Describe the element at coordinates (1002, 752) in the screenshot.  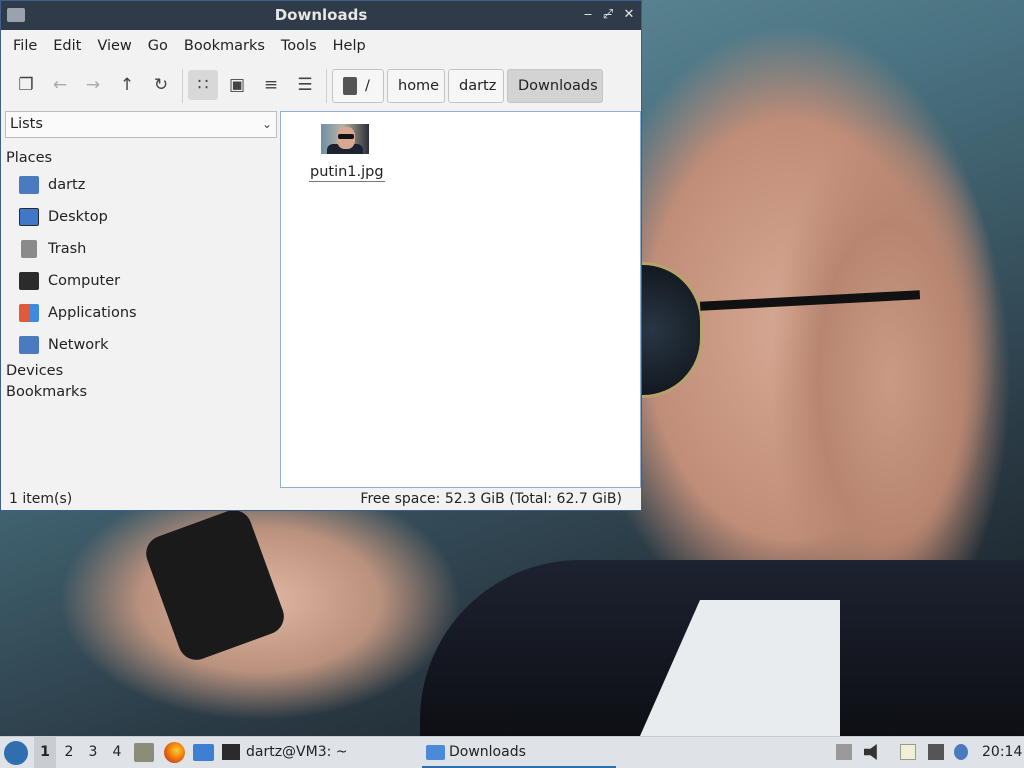
I see `clock: 20:14` at that location.